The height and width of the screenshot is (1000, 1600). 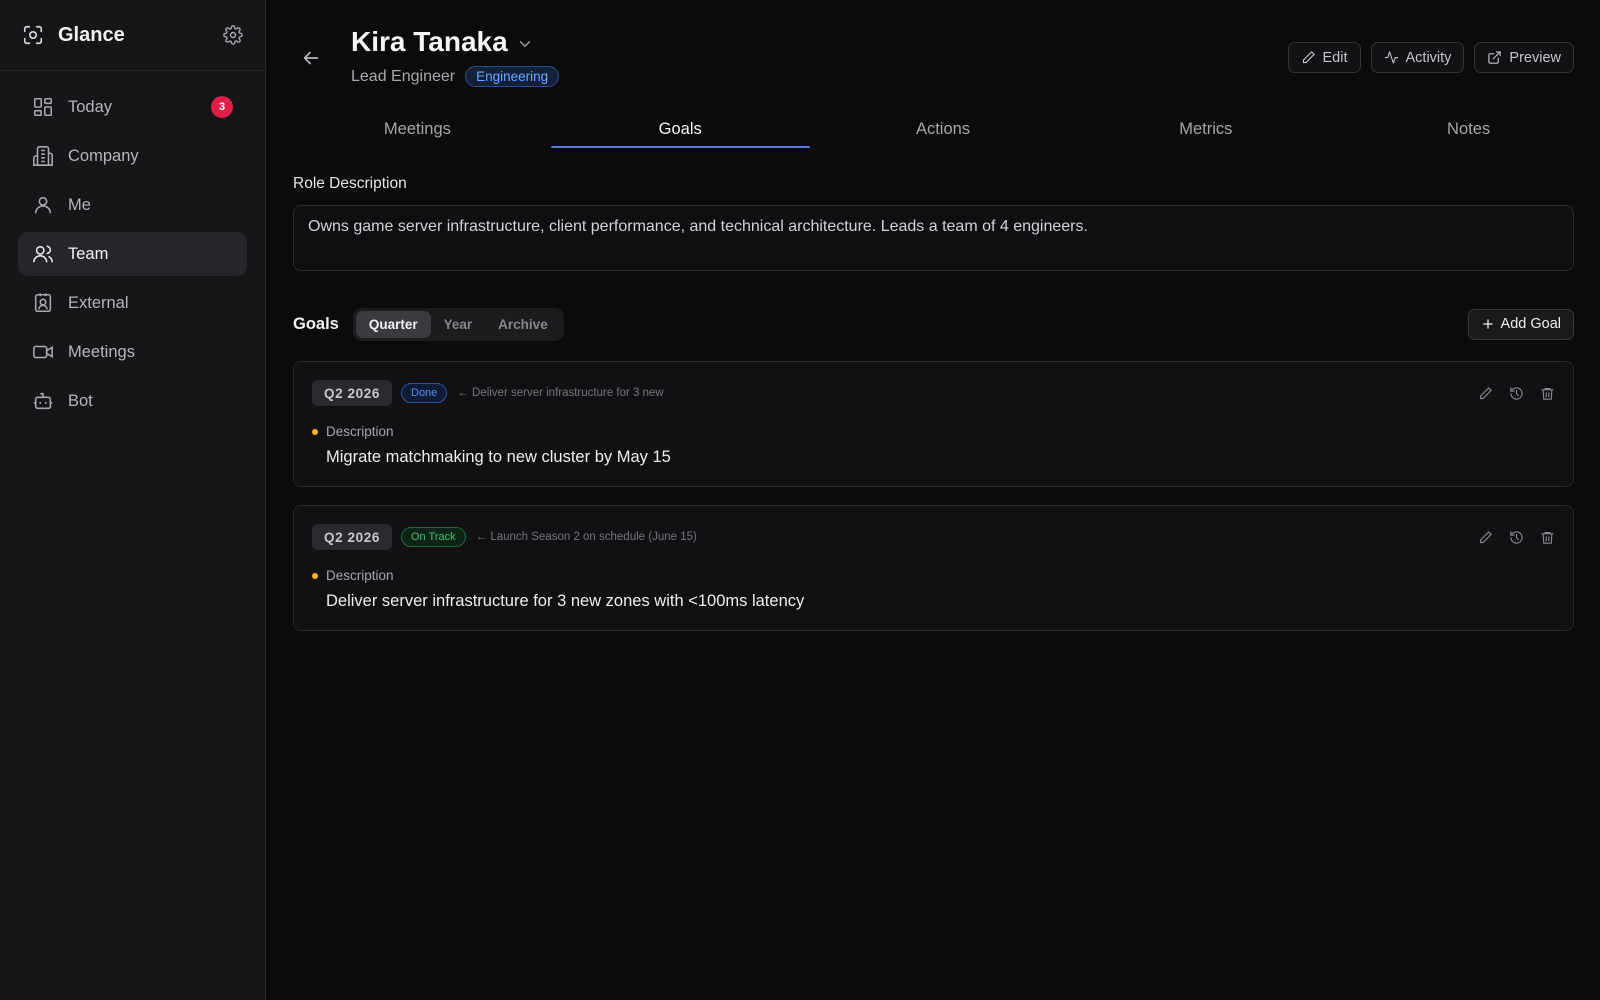 I want to click on sidebar-item-label: Company, so click(x=103, y=155).